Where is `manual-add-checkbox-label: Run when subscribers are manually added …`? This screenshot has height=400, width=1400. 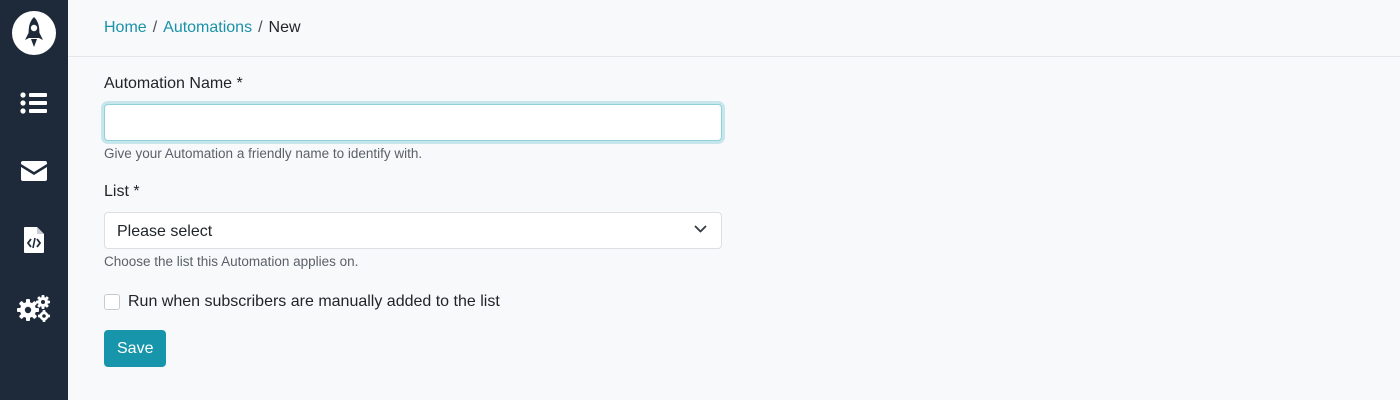 manual-add-checkbox-label: Run when subscribers are manually added … is located at coordinates (314, 302).